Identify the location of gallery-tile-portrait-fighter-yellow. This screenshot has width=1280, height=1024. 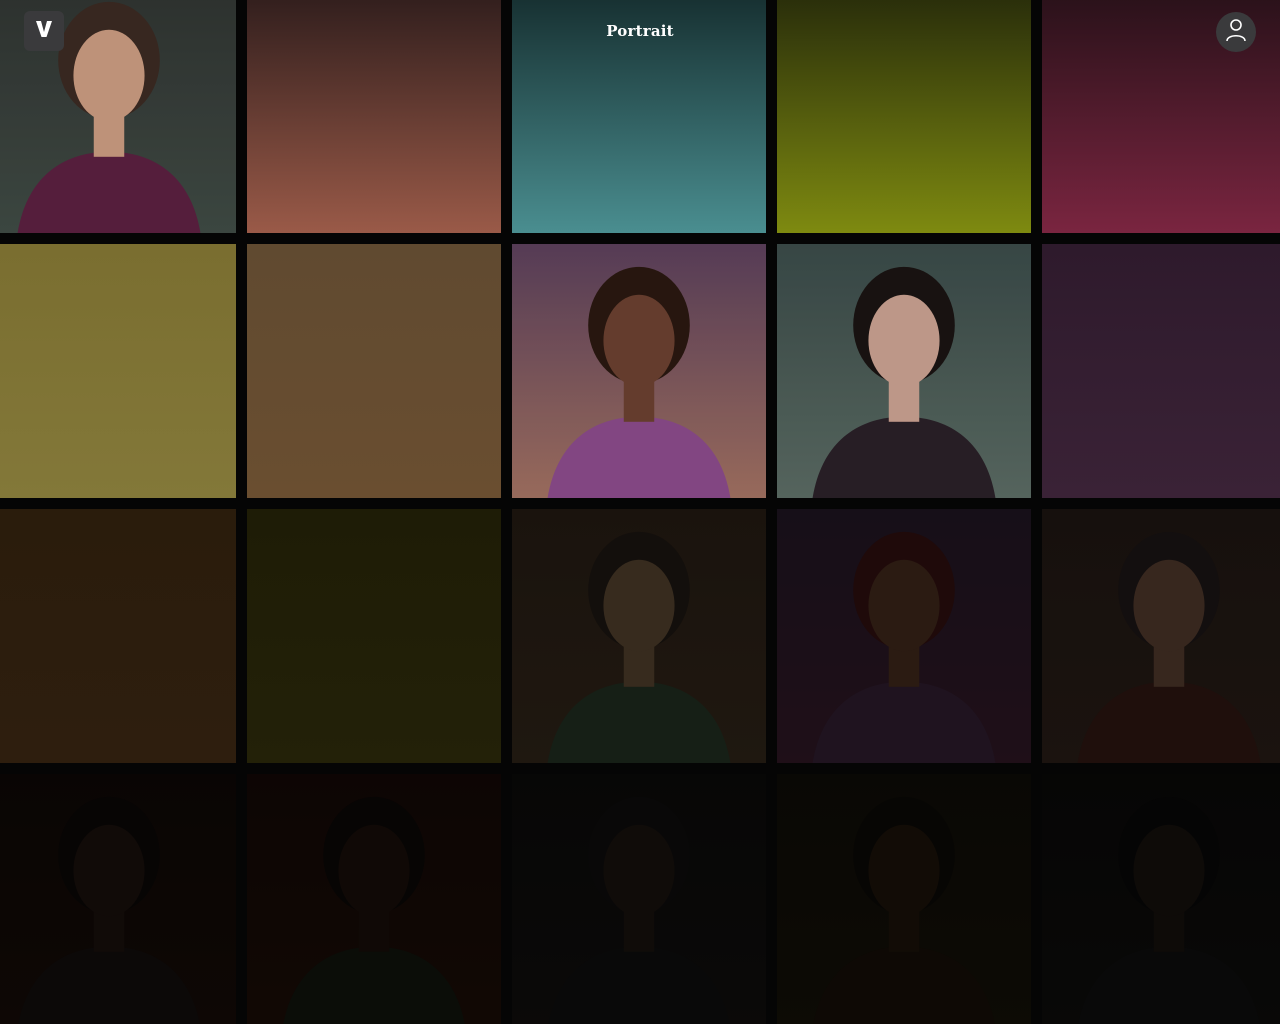
(904, 899).